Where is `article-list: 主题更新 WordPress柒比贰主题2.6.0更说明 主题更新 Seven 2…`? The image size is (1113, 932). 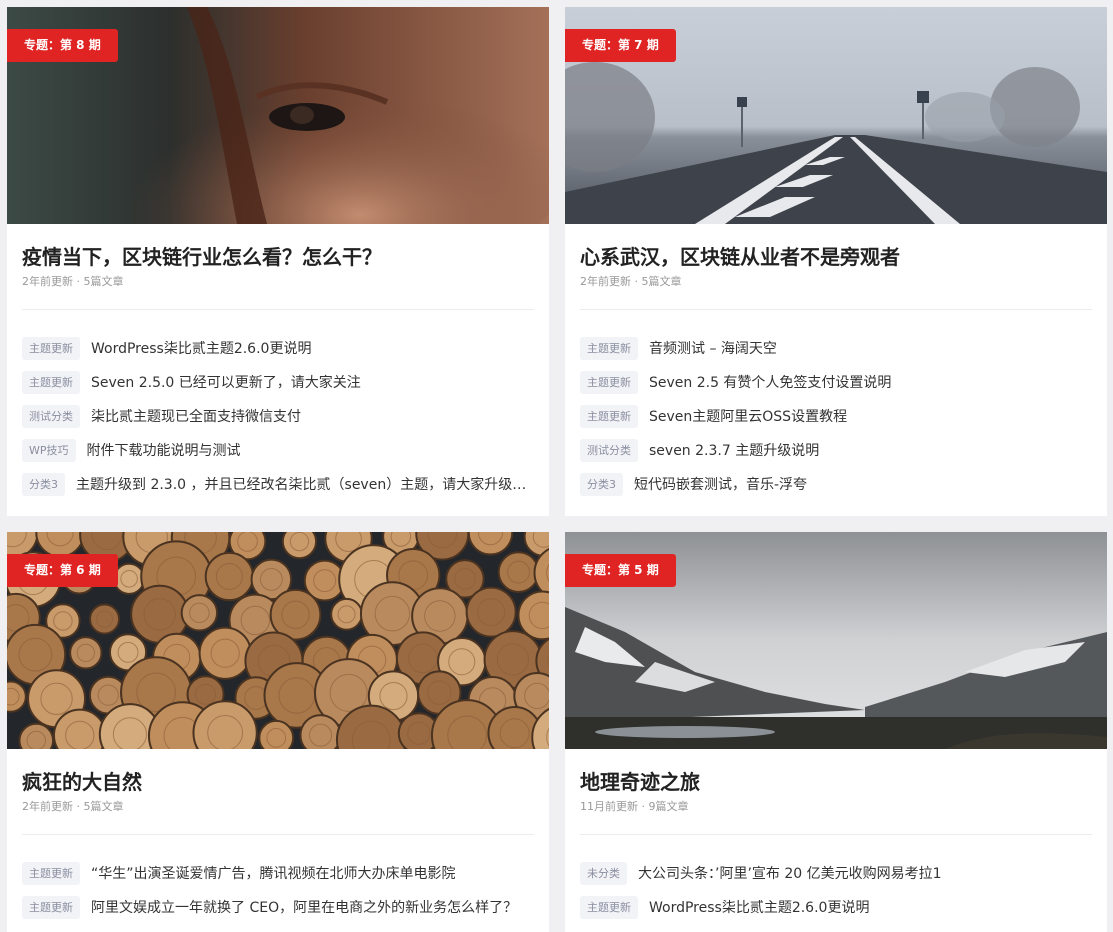 article-list: 主题更新 WordPress柒比贰主题2.6.0更说明 主题更新 Seven 2… is located at coordinates (278, 416).